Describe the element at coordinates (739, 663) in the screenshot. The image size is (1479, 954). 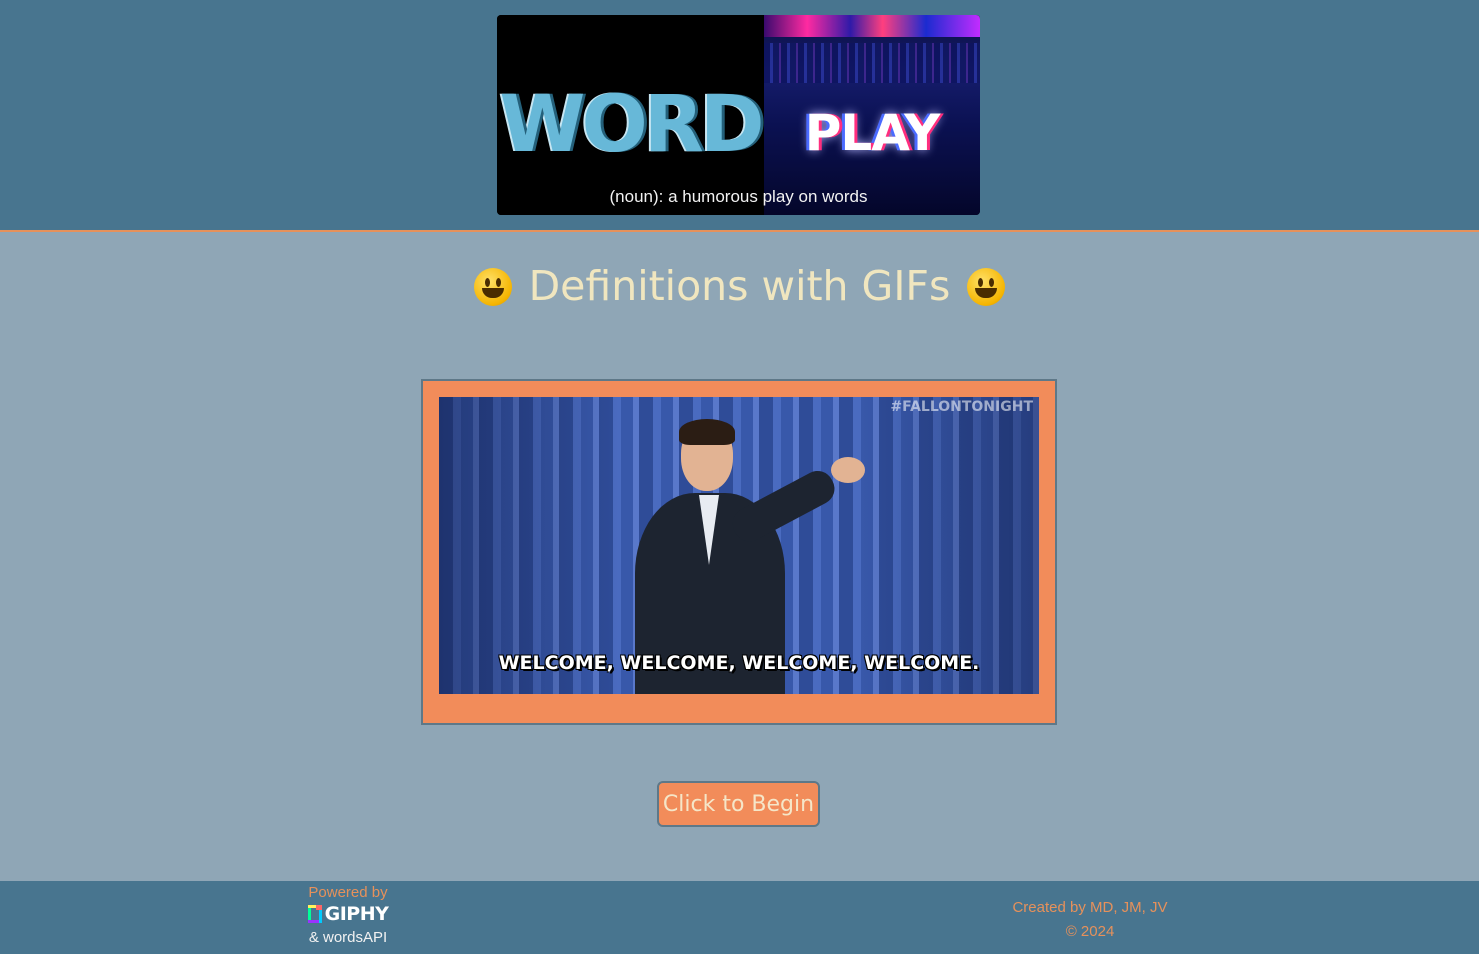
I see `gif-caption: WELCOME, WELCOME, WELCOME, WELCOME.` at that location.